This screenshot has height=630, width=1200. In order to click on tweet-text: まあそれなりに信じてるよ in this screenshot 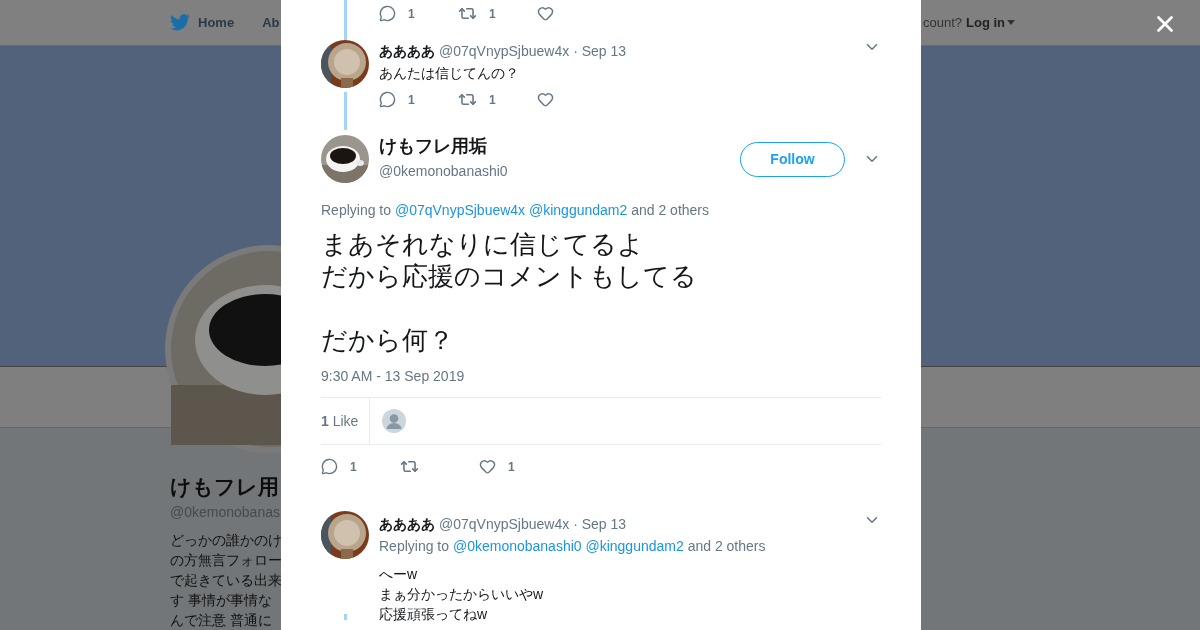, I will do `click(483, 244)`.